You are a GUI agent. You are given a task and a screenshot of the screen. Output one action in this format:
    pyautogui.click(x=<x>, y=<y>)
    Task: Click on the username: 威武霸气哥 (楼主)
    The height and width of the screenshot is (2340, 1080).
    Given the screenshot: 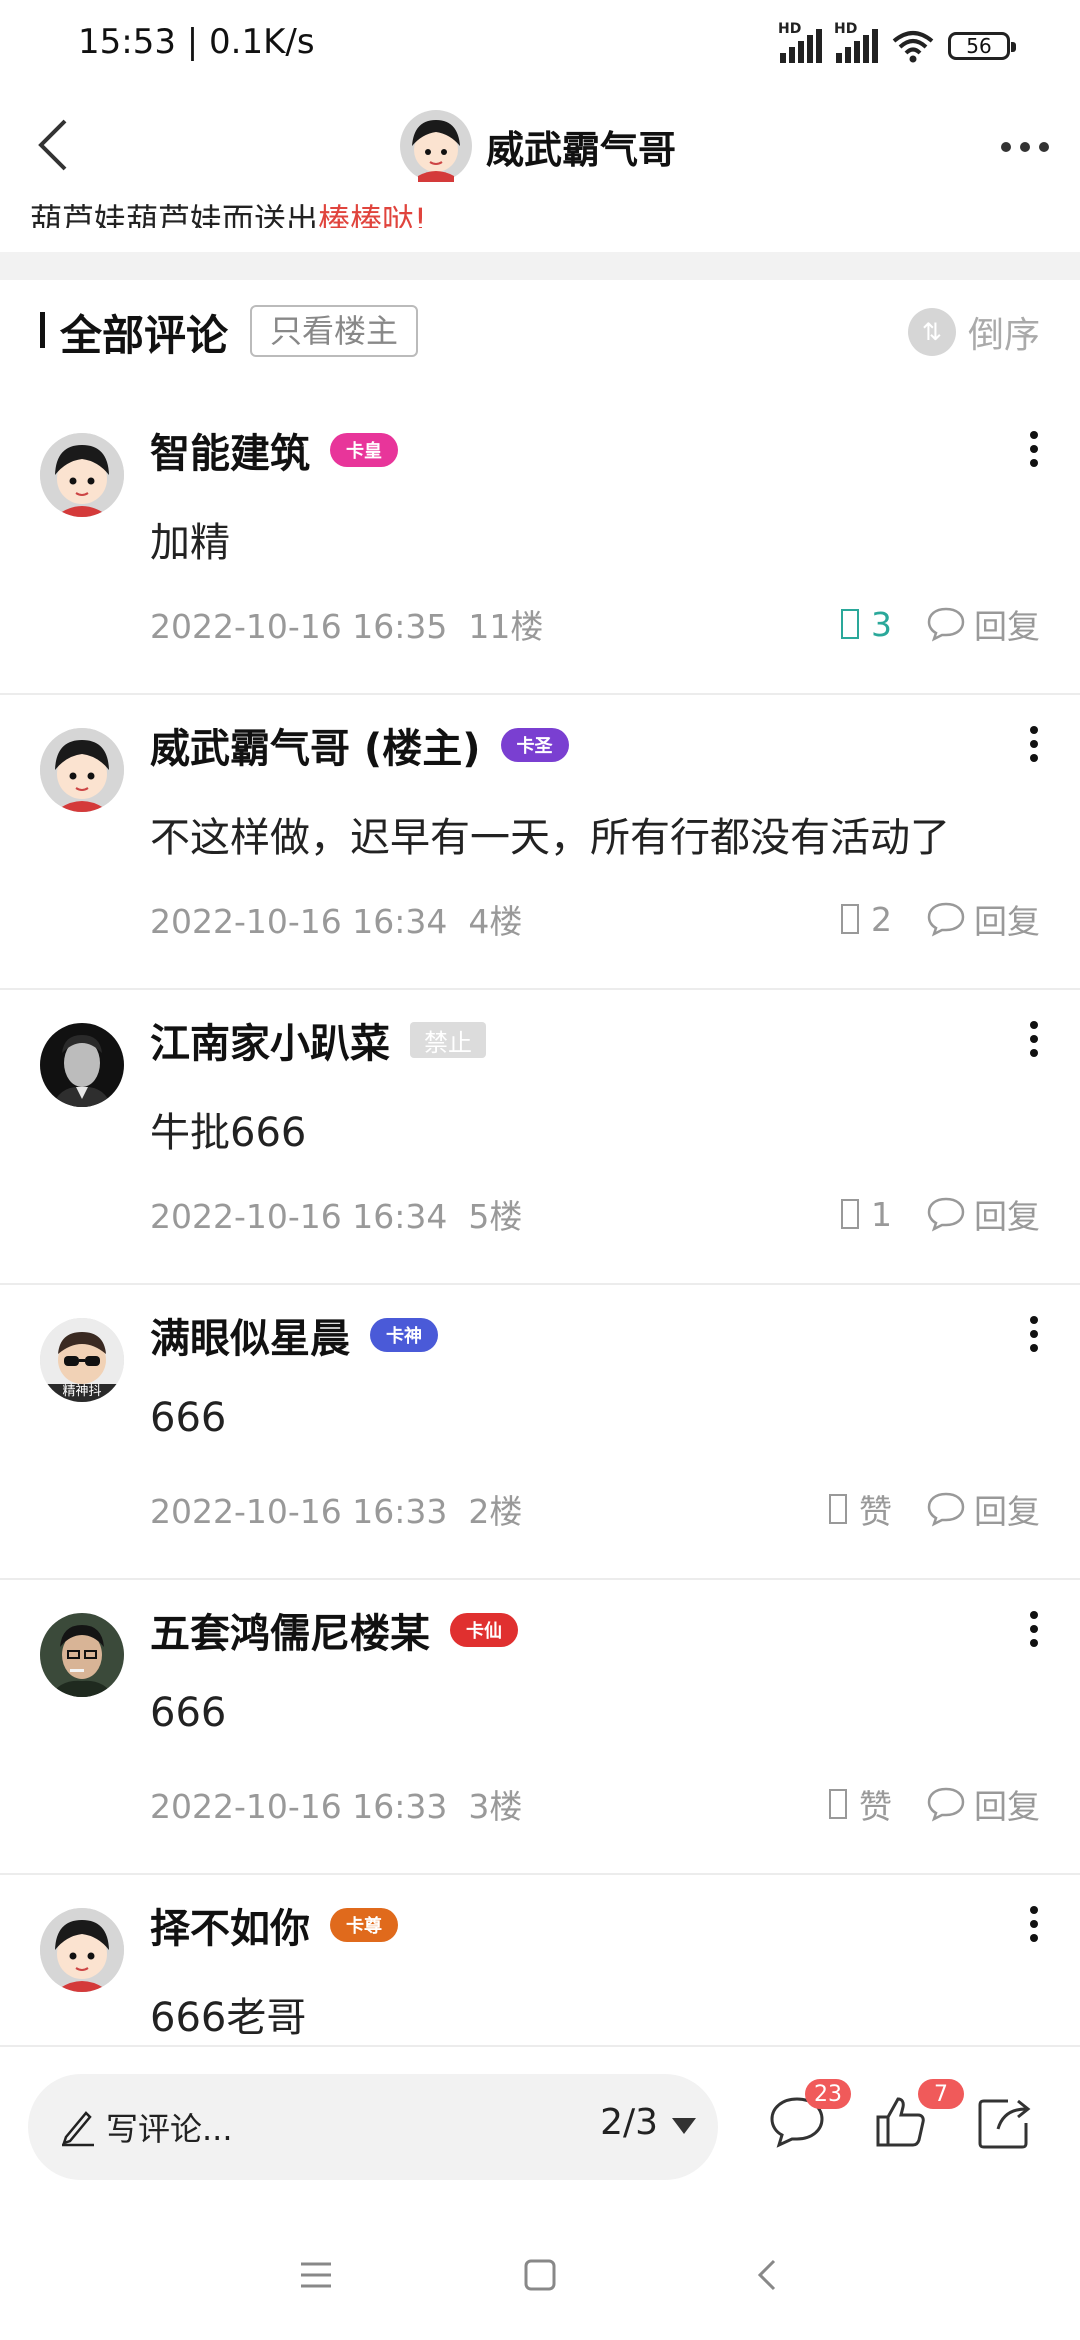 What is the action you would take?
    pyautogui.click(x=315, y=745)
    